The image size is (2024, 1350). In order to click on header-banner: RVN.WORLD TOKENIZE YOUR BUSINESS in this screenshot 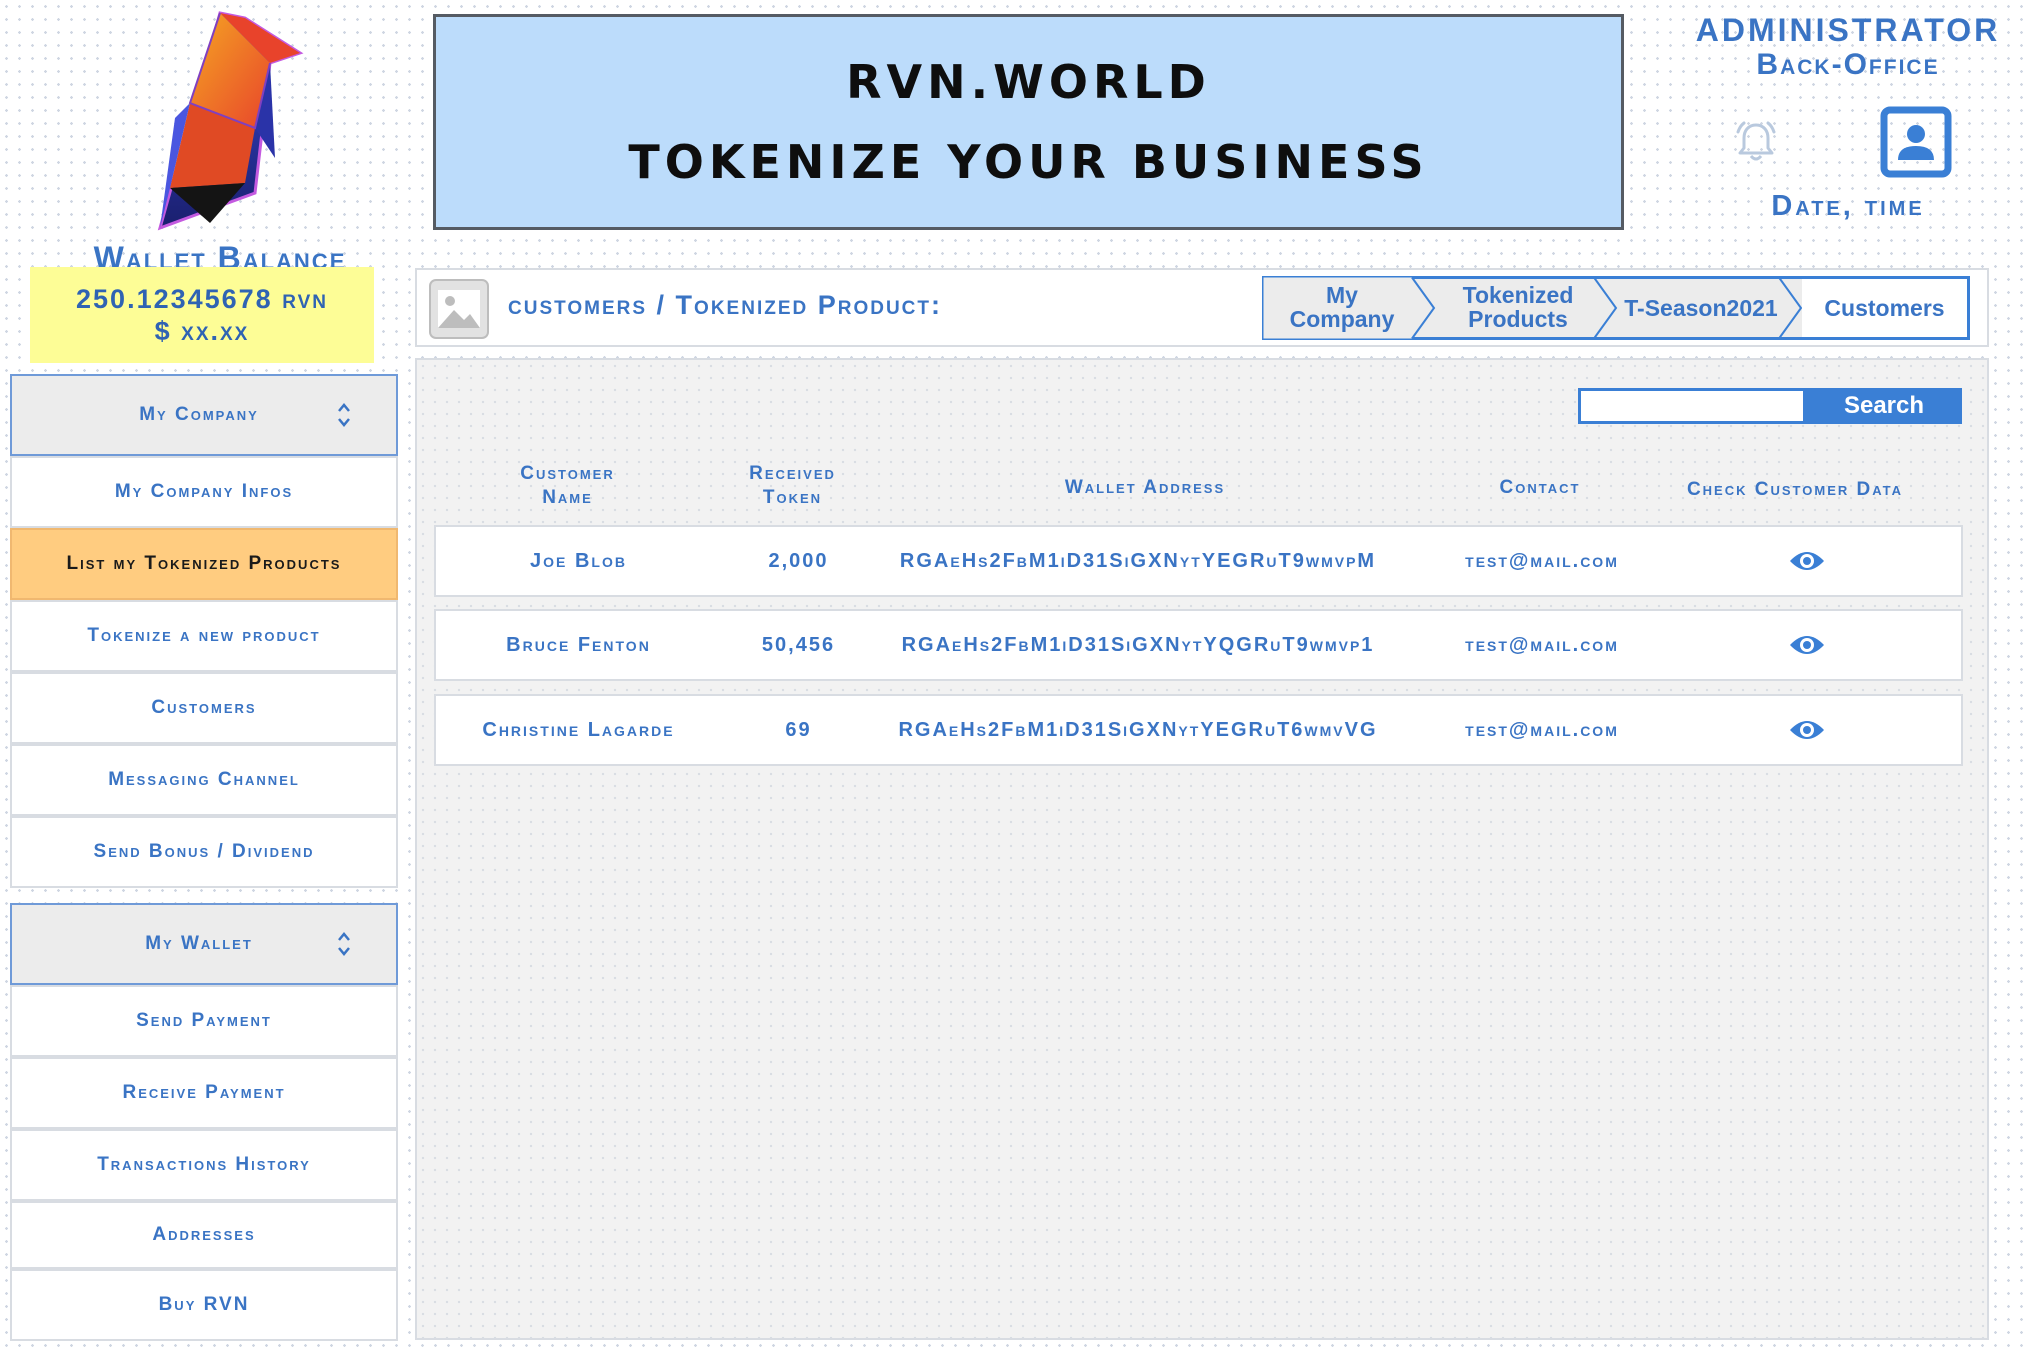, I will do `click(1028, 122)`.